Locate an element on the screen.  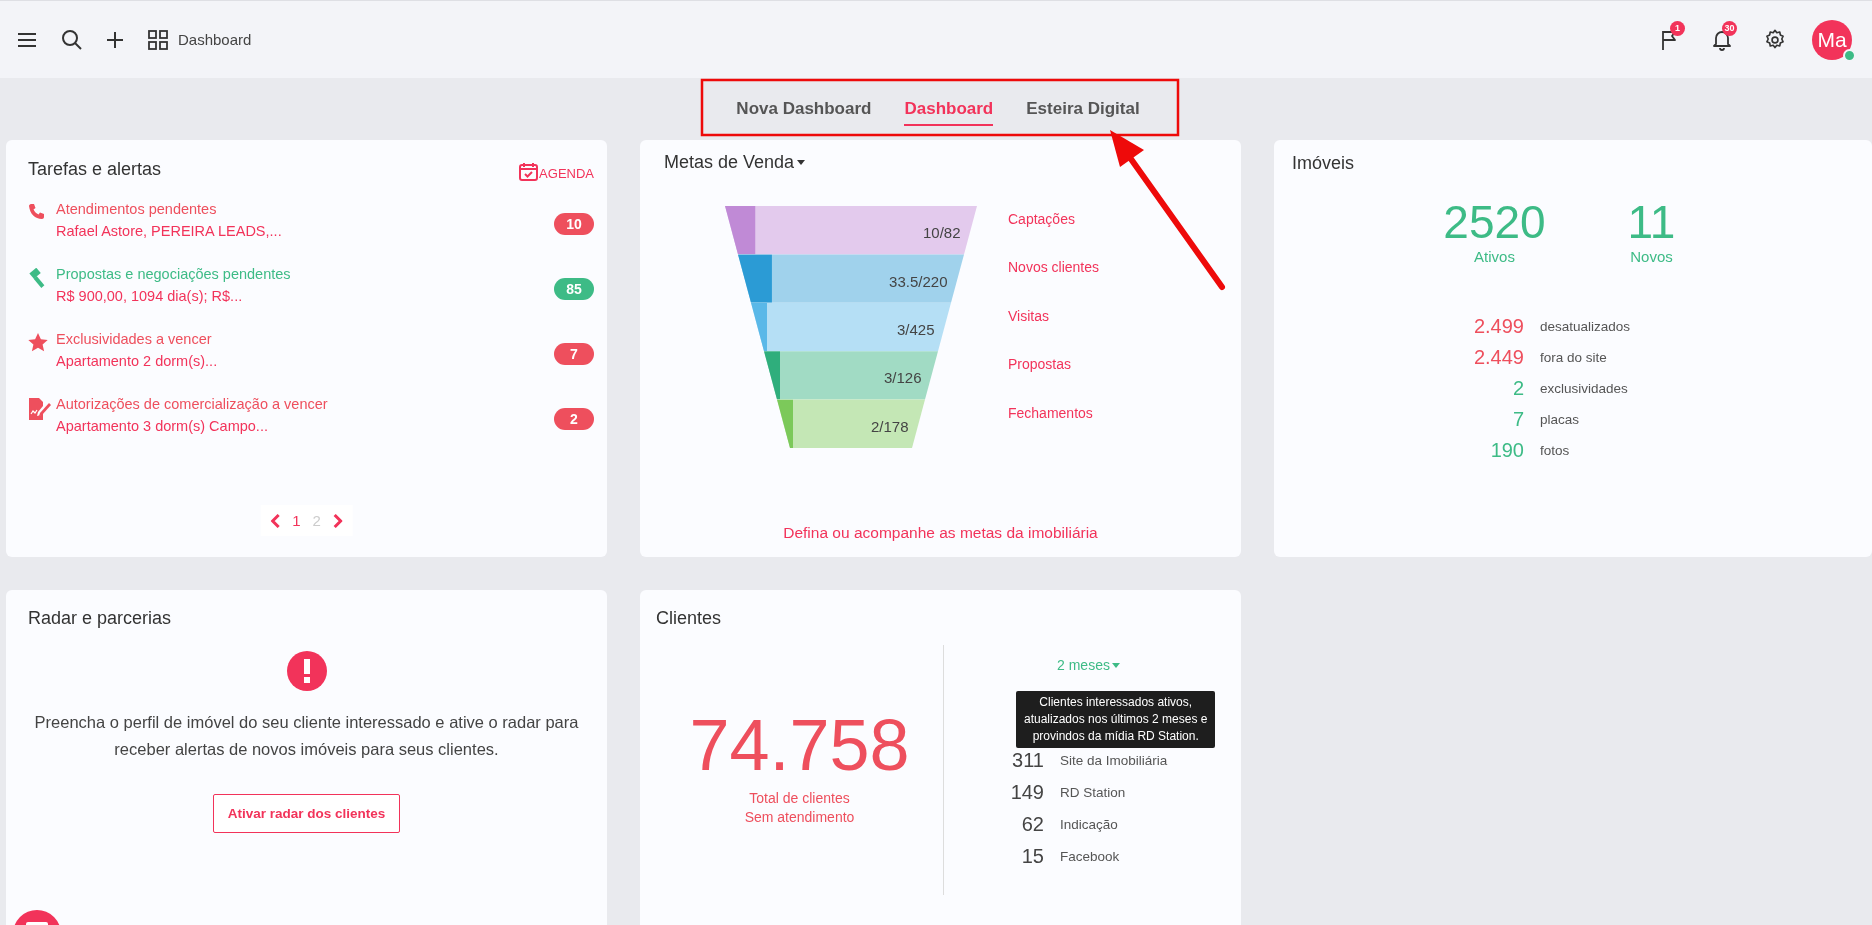
dashboard-tab: Dashboard is located at coordinates (949, 109).